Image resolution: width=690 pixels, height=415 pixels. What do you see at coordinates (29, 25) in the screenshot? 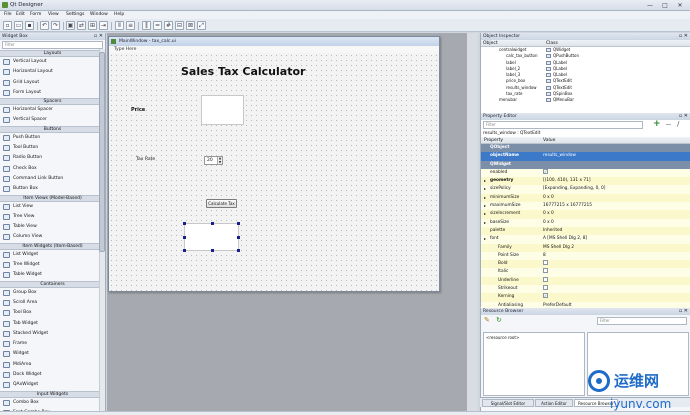
I see `save-icon: ▪` at bounding box center [29, 25].